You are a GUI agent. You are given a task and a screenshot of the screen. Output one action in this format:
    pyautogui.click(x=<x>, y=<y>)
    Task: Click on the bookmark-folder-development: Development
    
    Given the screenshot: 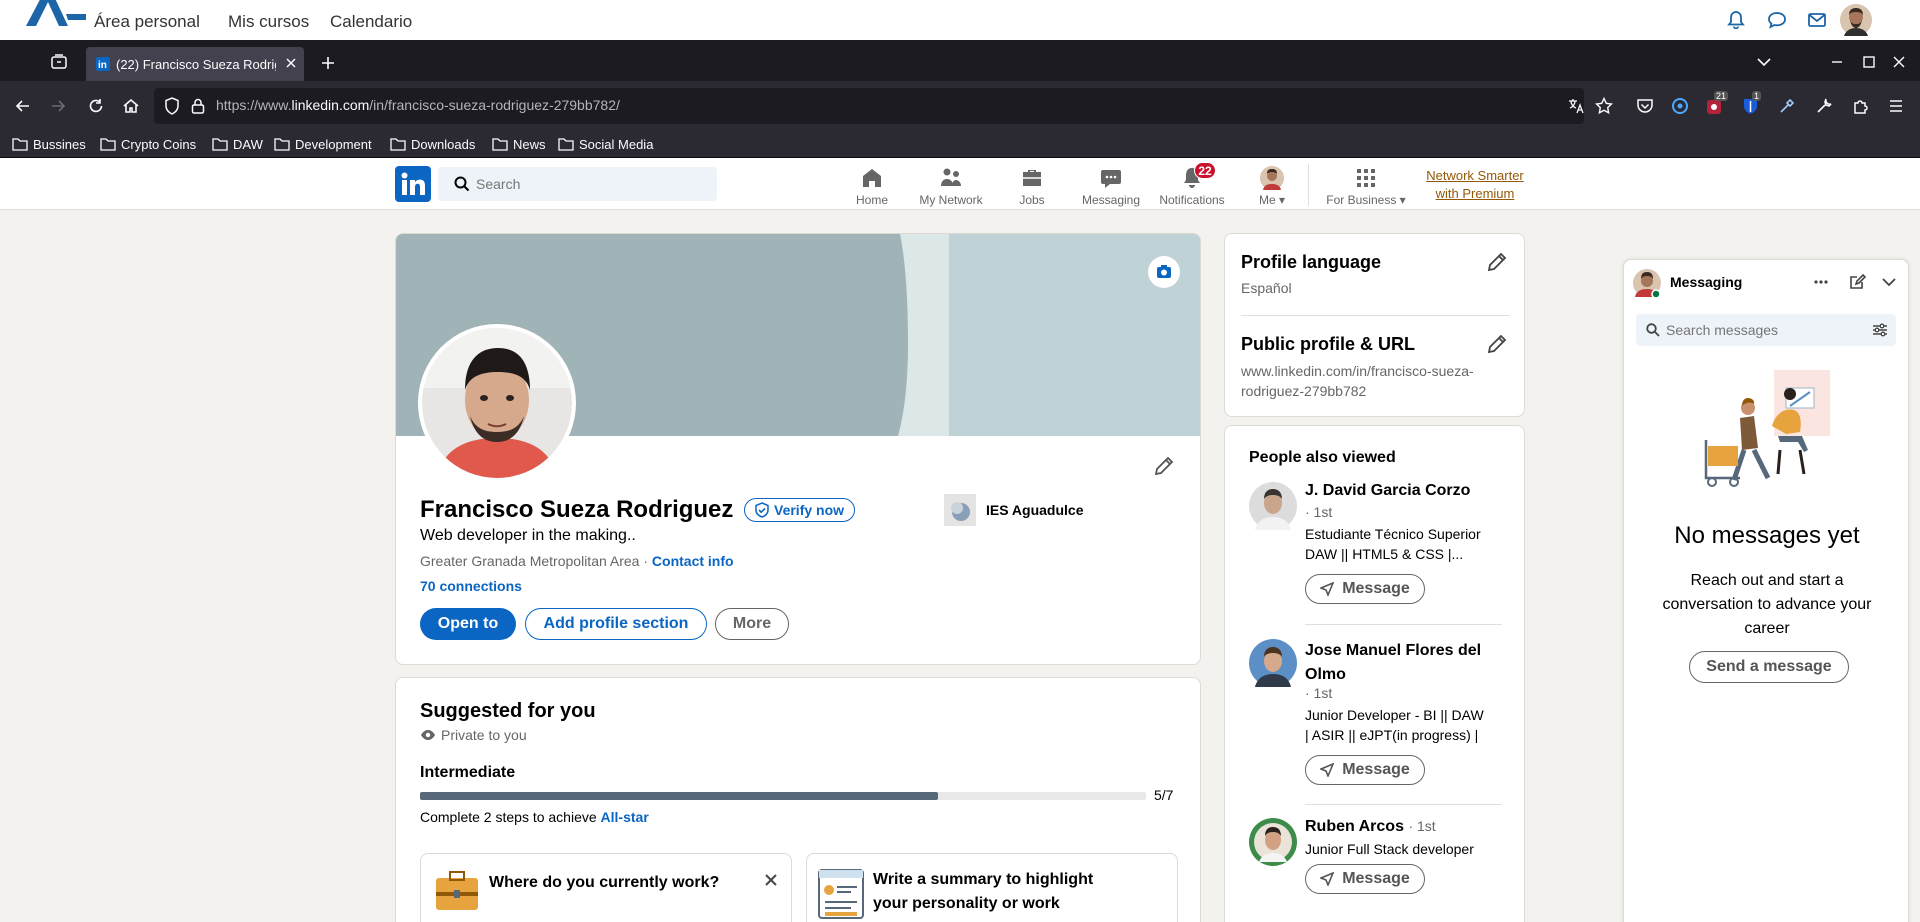 What is the action you would take?
    pyautogui.click(x=323, y=144)
    